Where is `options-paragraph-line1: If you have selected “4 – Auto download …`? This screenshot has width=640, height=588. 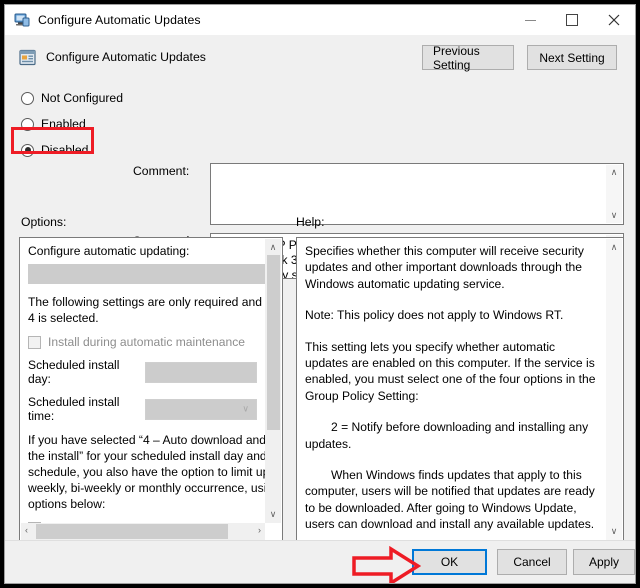 options-paragraph-line1: If you have selected “4 – Auto download … is located at coordinates (146, 440).